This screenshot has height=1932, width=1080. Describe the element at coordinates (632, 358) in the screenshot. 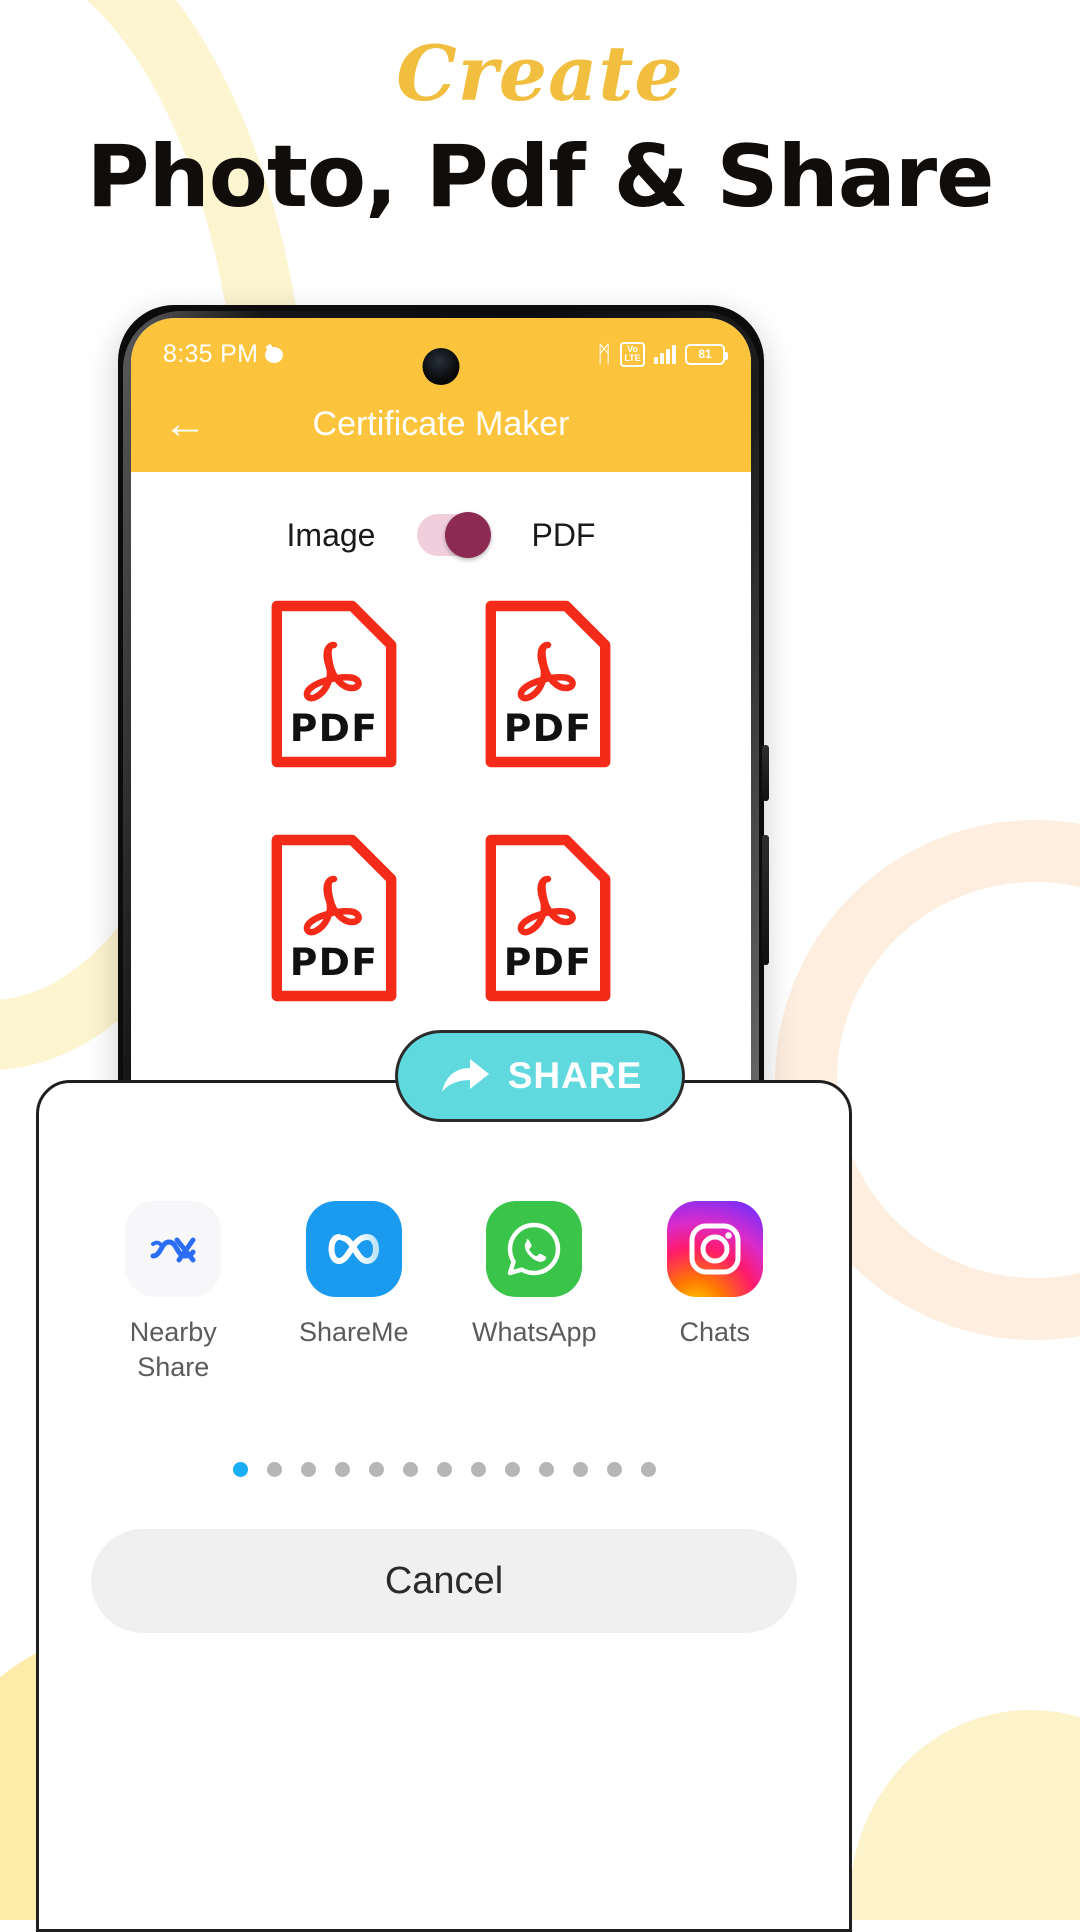

I see `volte-bottom-text: LTE` at that location.